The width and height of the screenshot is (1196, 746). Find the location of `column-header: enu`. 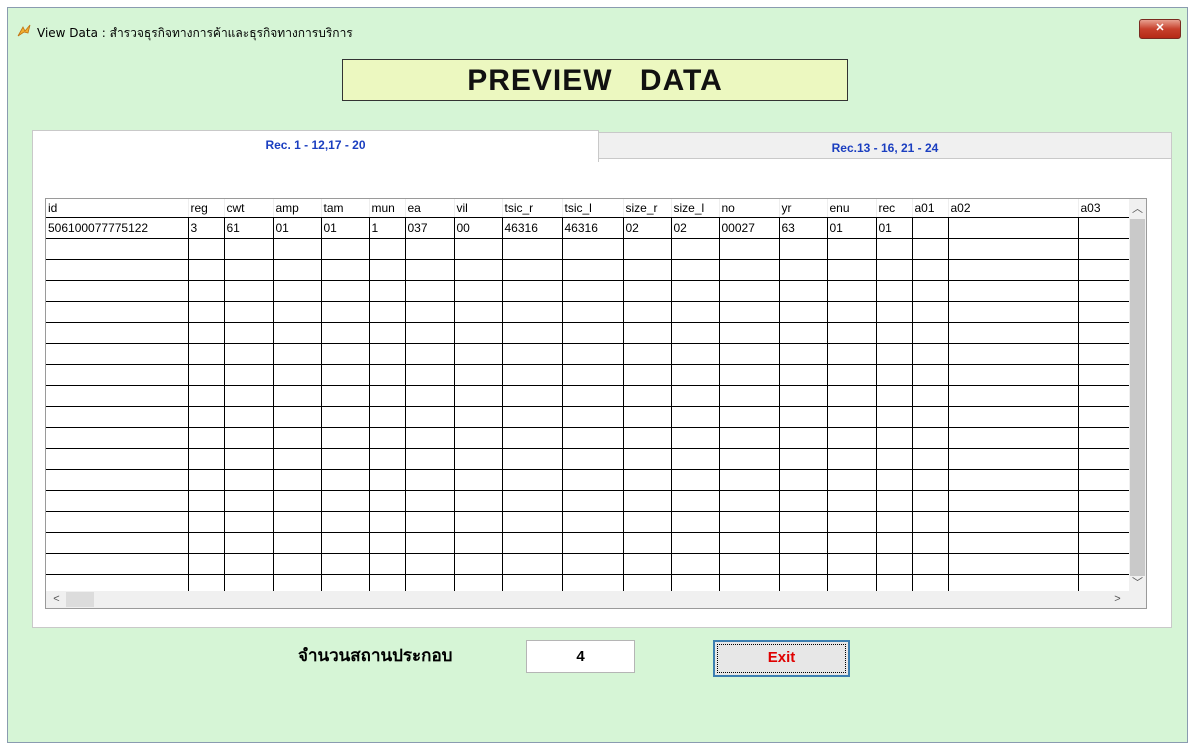

column-header: enu is located at coordinates (852, 208).